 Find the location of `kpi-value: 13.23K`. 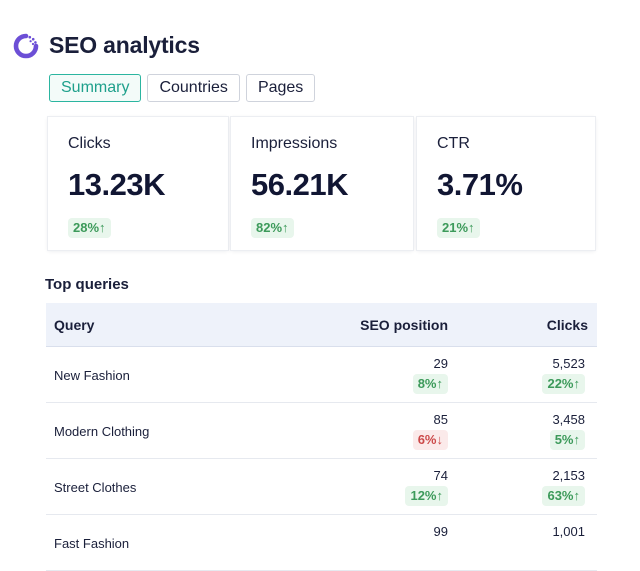

kpi-value: 13.23K is located at coordinates (116, 184).